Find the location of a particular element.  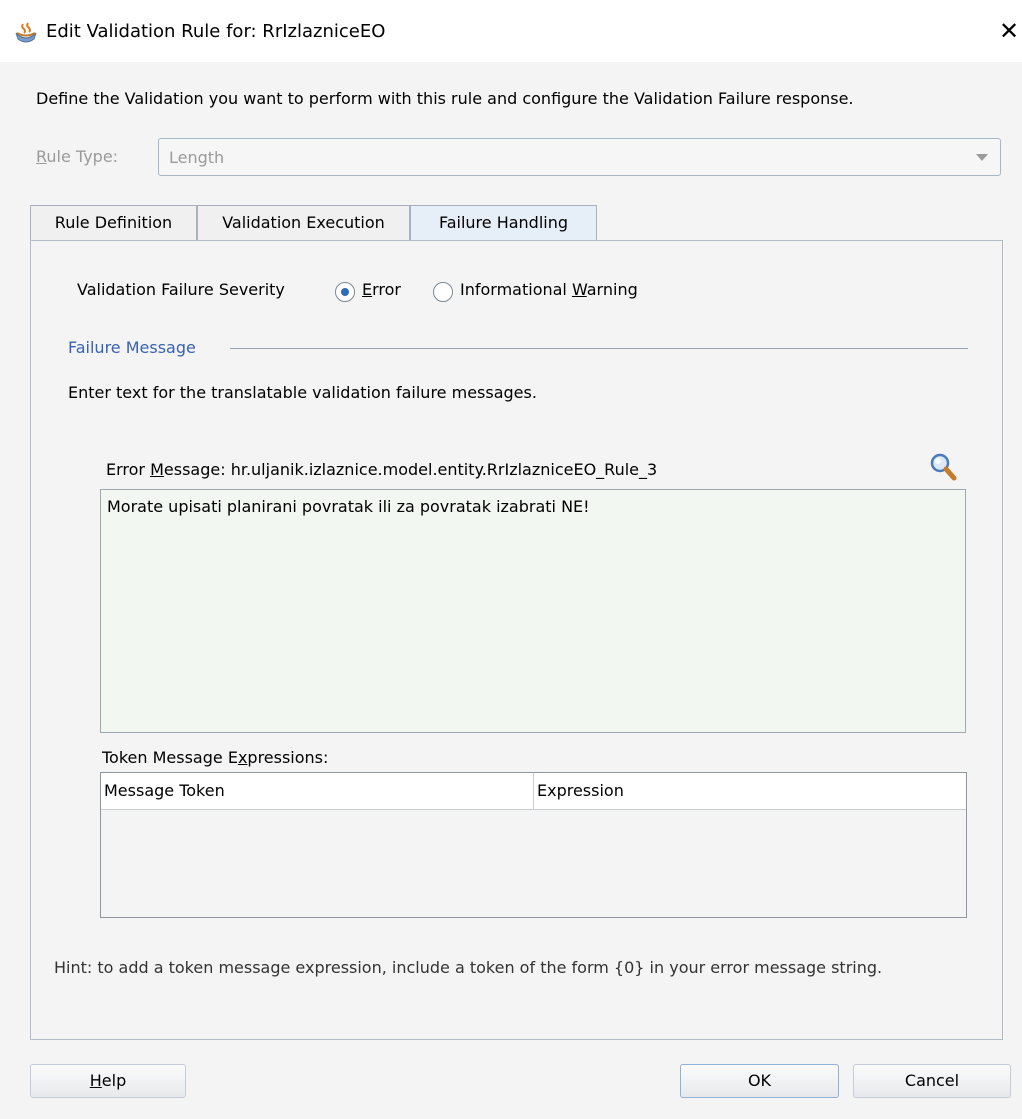

column-header-expression: Expression is located at coordinates (579, 791).